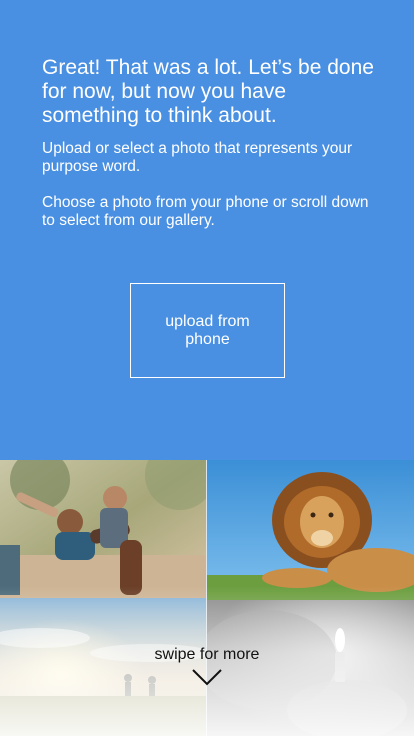 Image resolution: width=414 pixels, height=736 pixels. Describe the element at coordinates (207, 654) in the screenshot. I see `swipe-label: swipe for more` at that location.